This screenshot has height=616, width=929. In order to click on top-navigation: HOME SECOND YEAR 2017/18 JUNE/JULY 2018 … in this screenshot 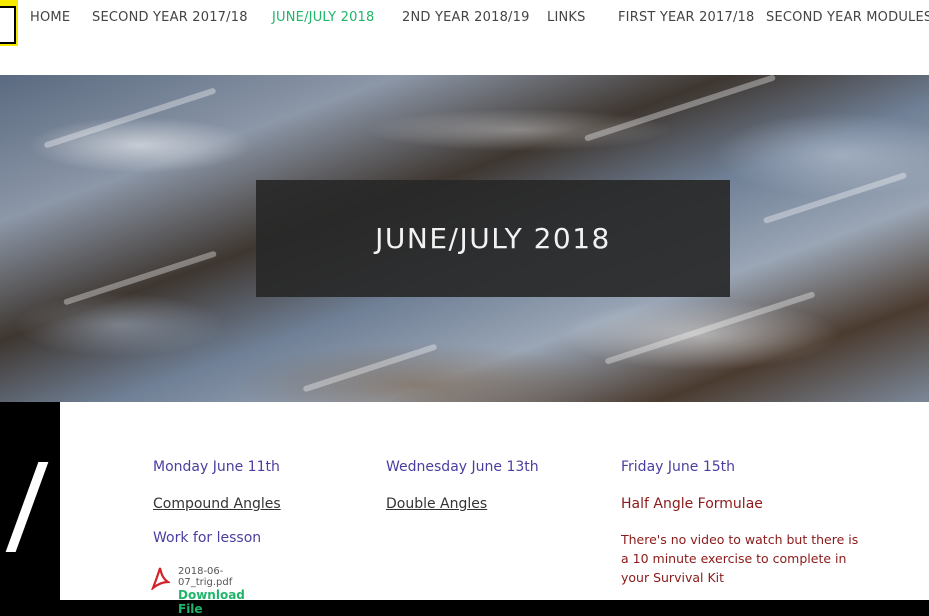, I will do `click(464, 37)`.